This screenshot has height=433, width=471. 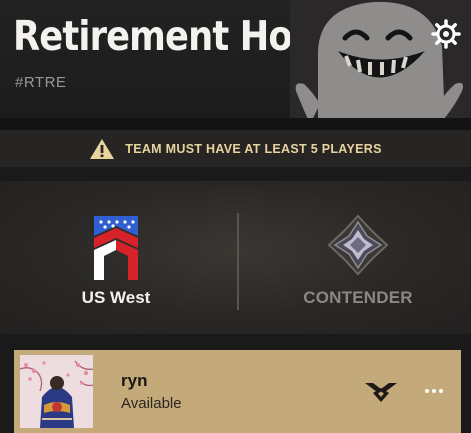 I want to click on region-label: US West, so click(x=116, y=297).